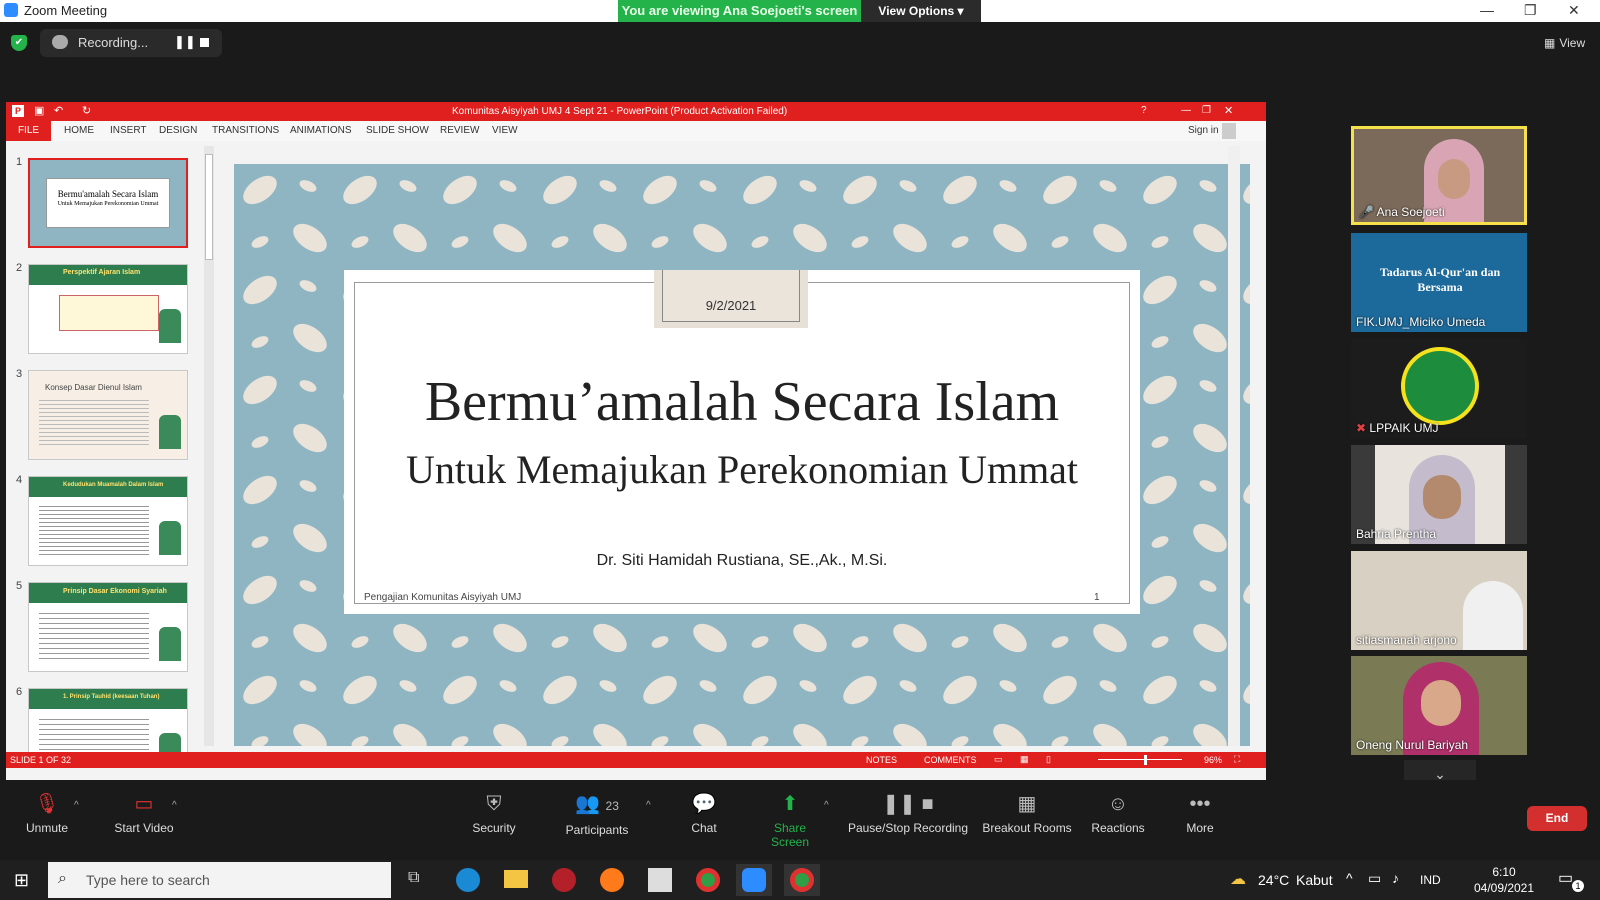  Describe the element at coordinates (19, 586) in the screenshot. I see `thumb-number: 5` at that location.